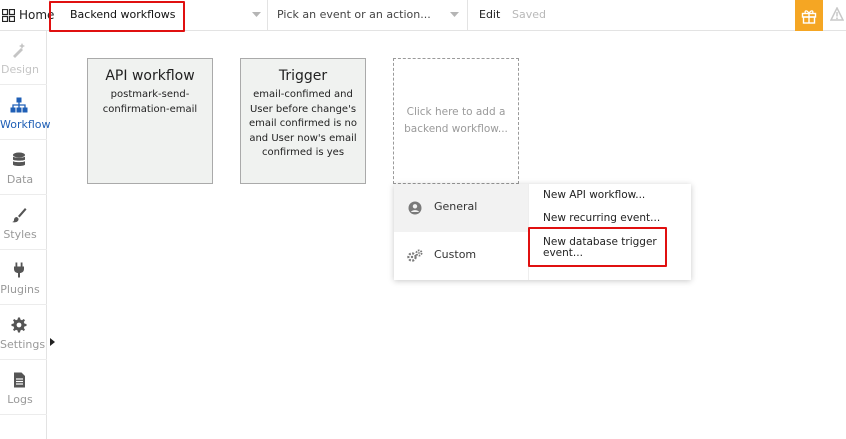 This screenshot has width=846, height=439. I want to click on menu-category-custom: Custom, so click(461, 256).